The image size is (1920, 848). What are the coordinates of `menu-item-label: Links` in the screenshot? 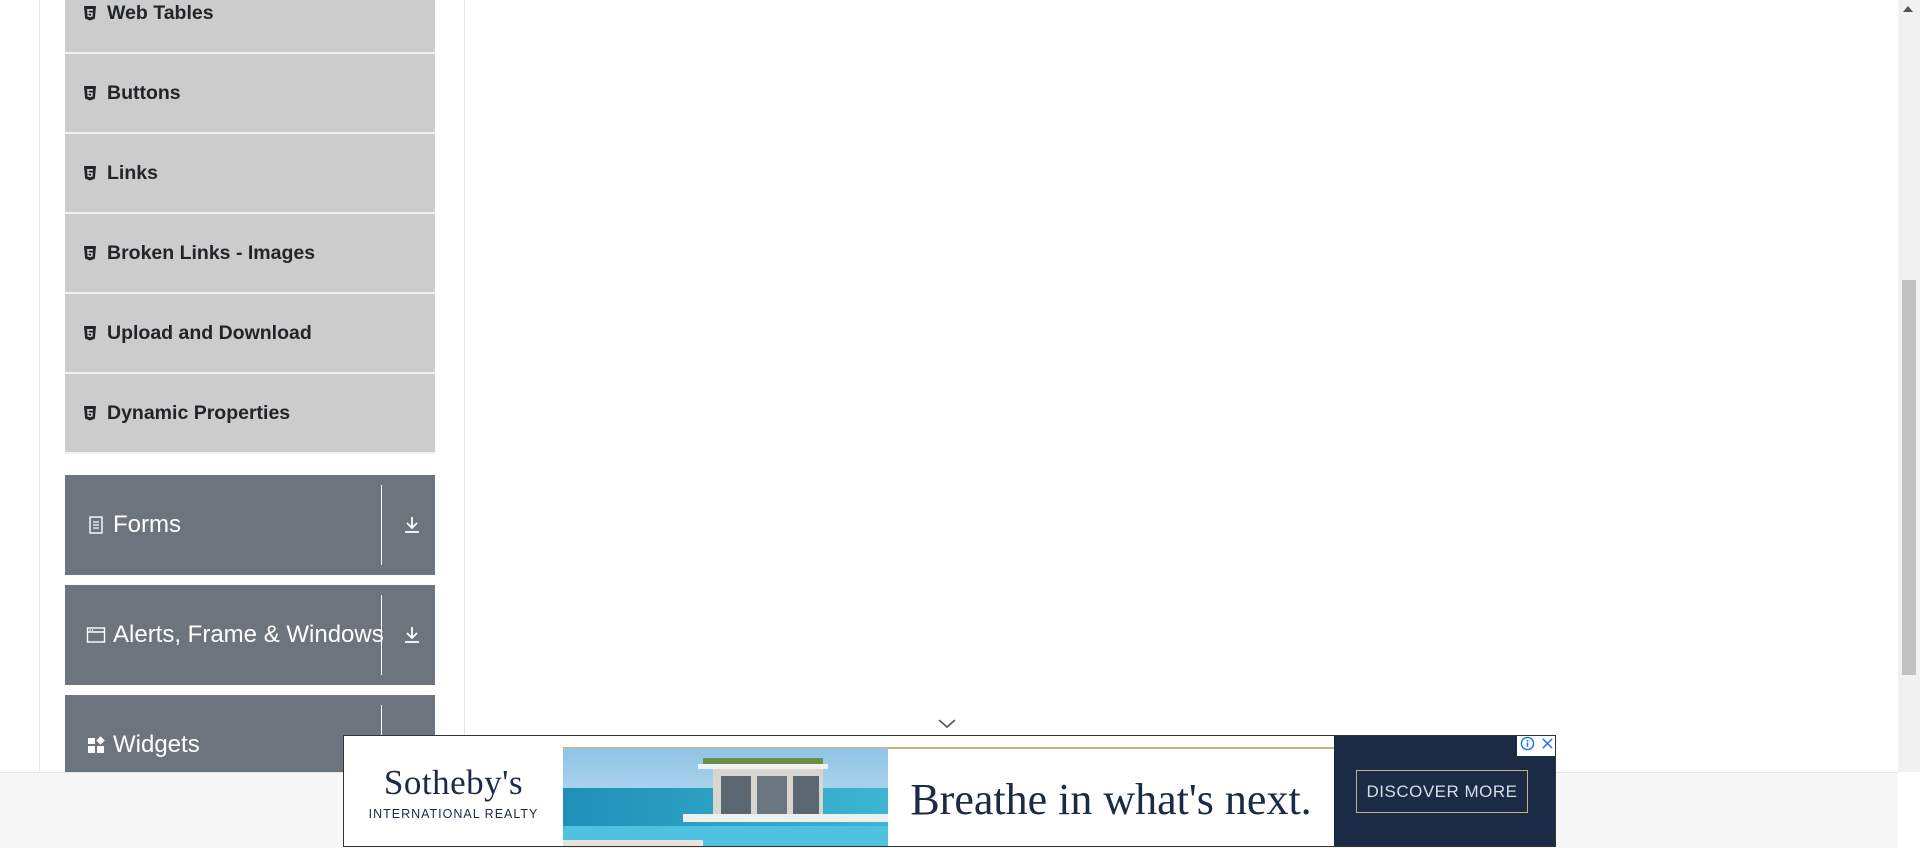 It's located at (132, 172).